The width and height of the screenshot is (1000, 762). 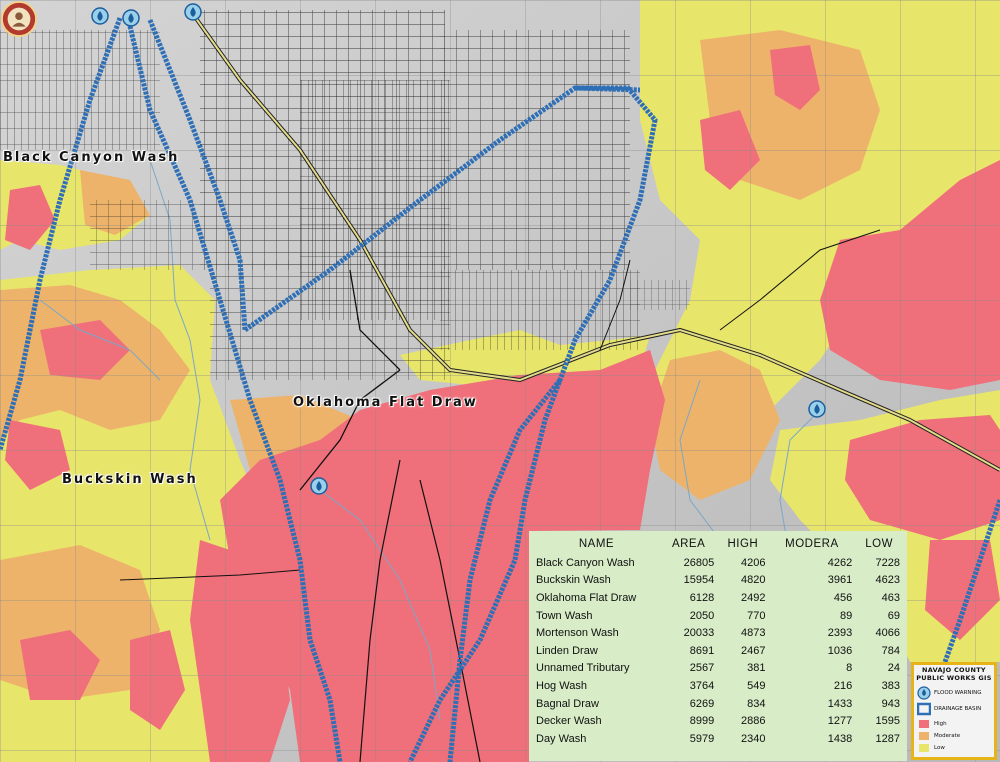 I want to click on cell-low: 463, so click(x=890, y=597).